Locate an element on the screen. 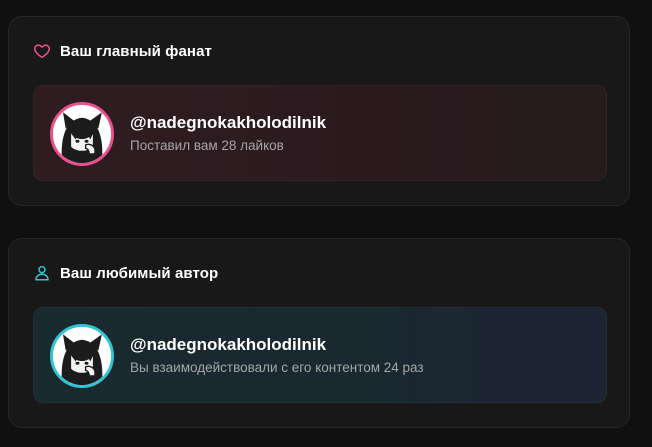 The height and width of the screenshot is (447, 652). favorite-author-title: Ваш любимый автор is located at coordinates (139, 273).